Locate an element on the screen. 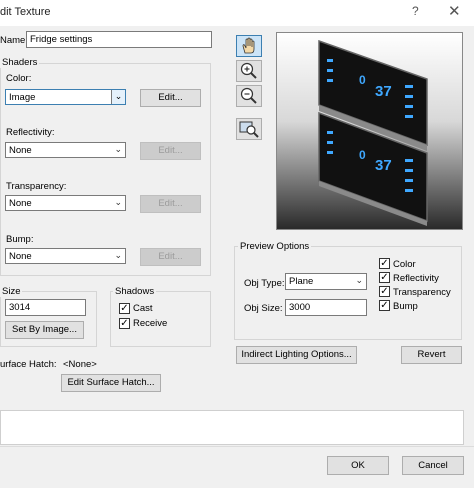  bump-label: Bump: is located at coordinates (20, 239).